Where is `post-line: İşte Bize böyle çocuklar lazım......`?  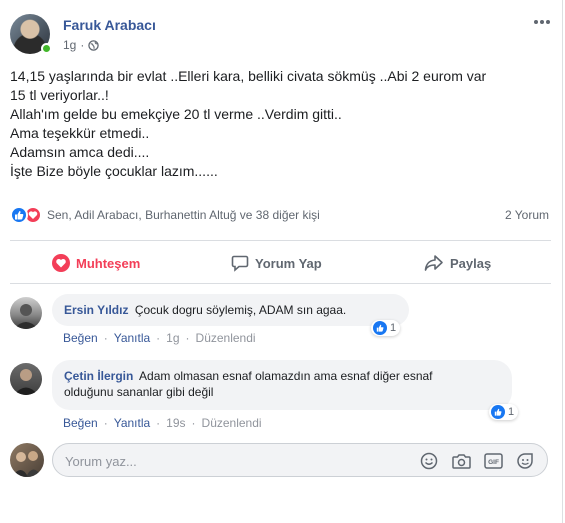
post-line: İşte Bize böyle çocuklar lazım...... is located at coordinates (114, 171).